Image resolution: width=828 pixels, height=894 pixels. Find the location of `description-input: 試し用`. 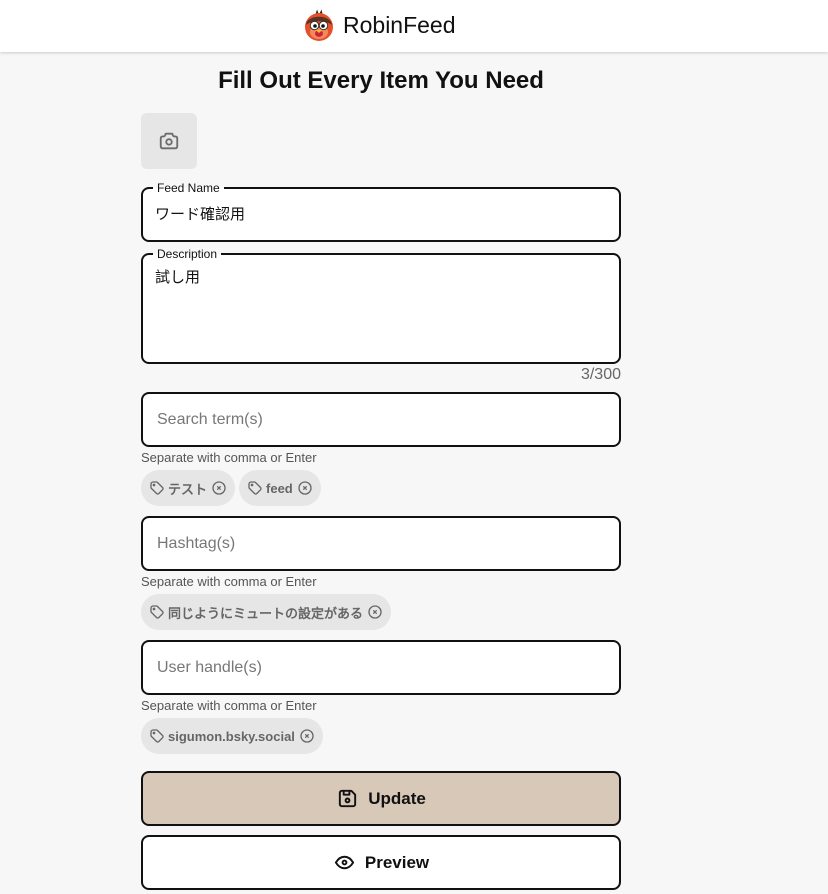

description-input: 試し用 is located at coordinates (381, 278).